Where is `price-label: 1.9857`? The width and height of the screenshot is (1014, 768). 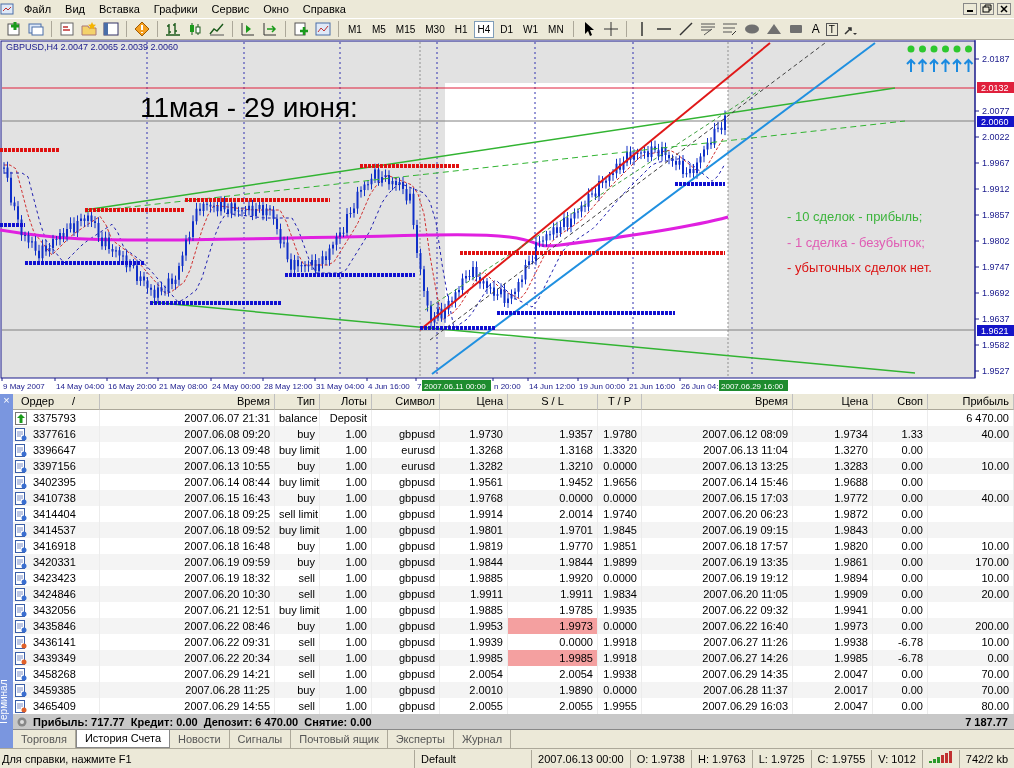
price-label: 1.9857 is located at coordinates (996, 215).